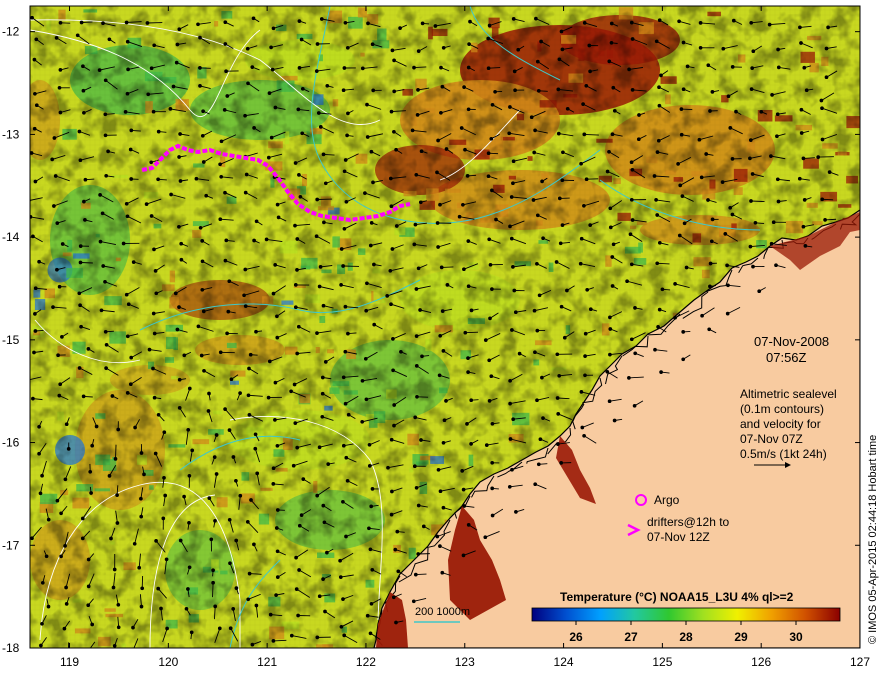 This screenshot has width=880, height=685. I want to click on date-label: 07-Nov-2008, so click(791, 341).